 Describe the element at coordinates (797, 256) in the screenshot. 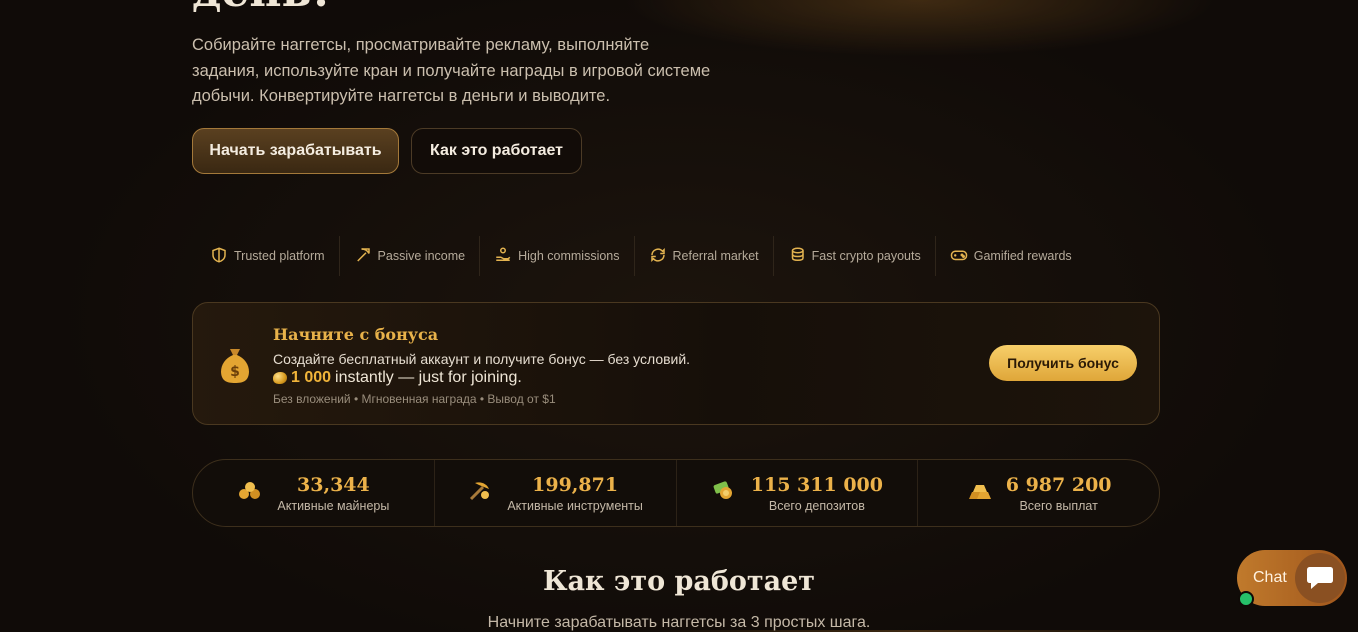

I see `coins-icon` at that location.